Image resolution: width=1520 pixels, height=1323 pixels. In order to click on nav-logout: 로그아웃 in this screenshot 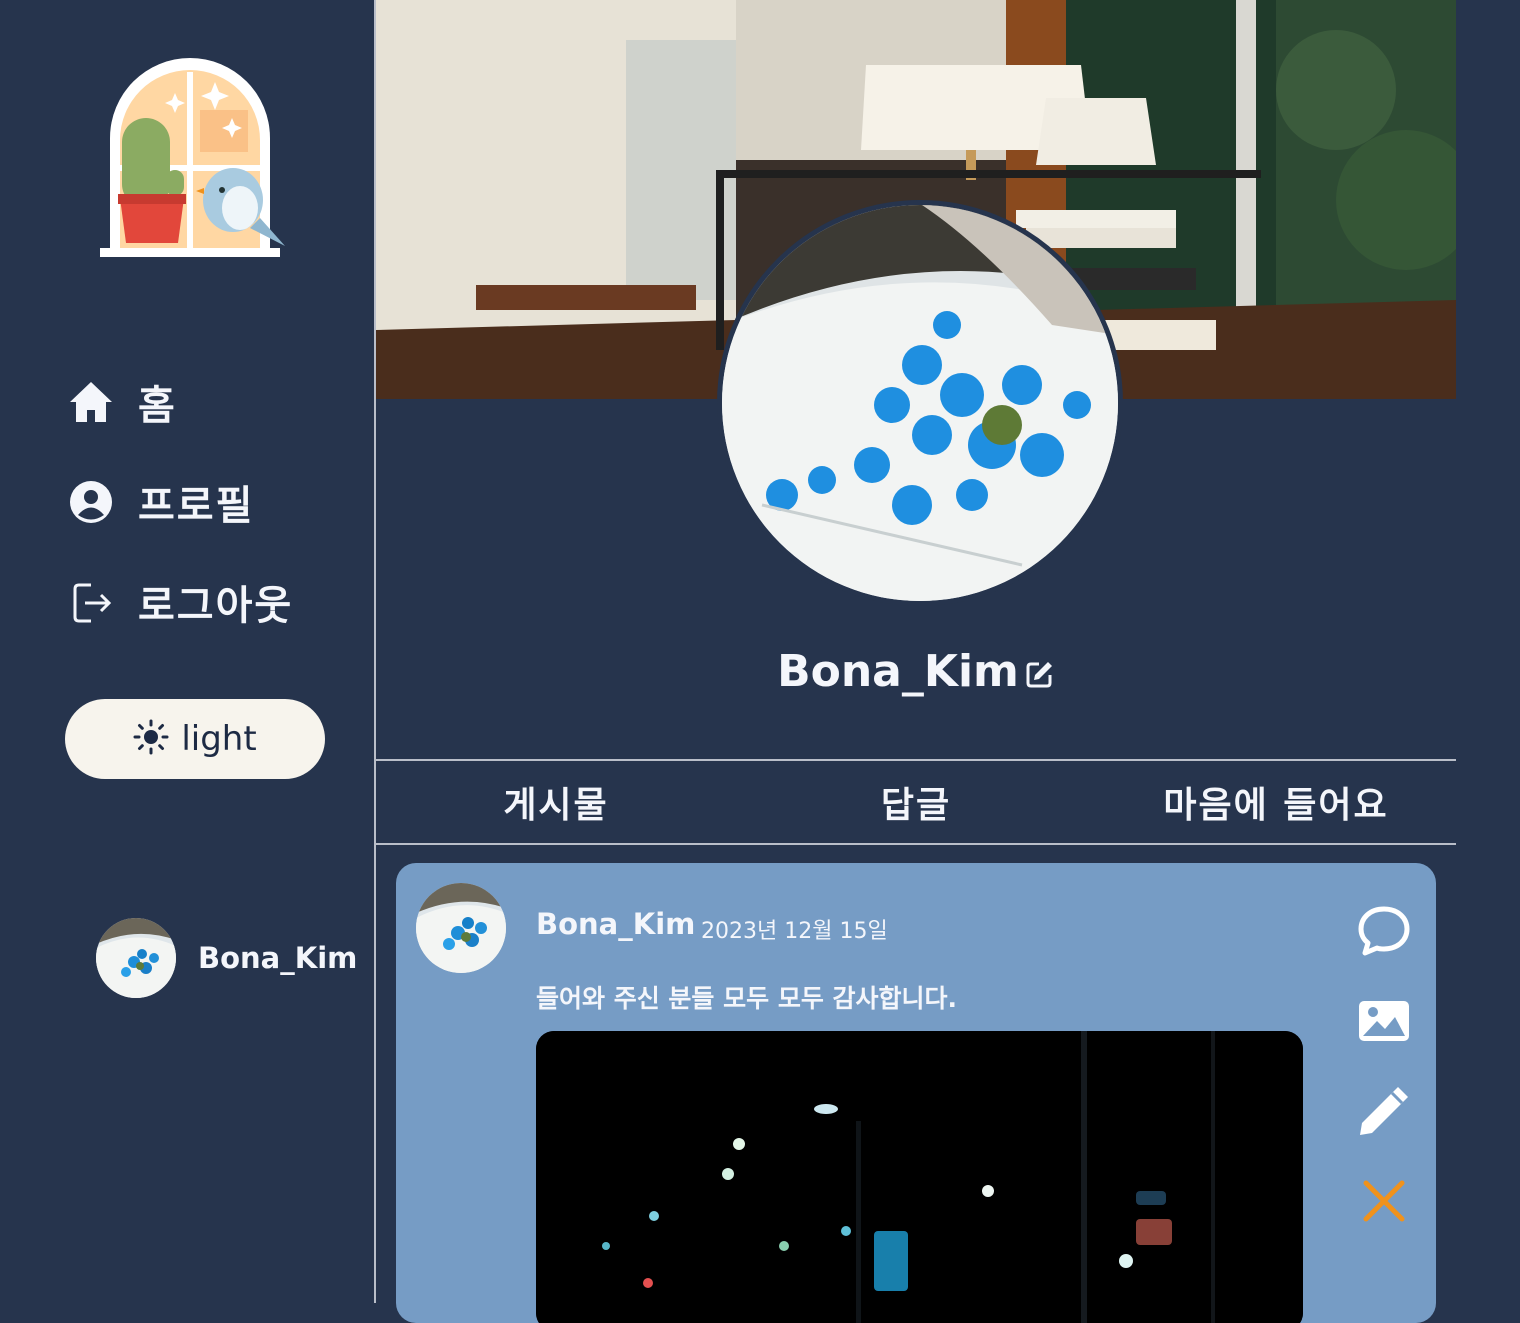, I will do `click(179, 602)`.